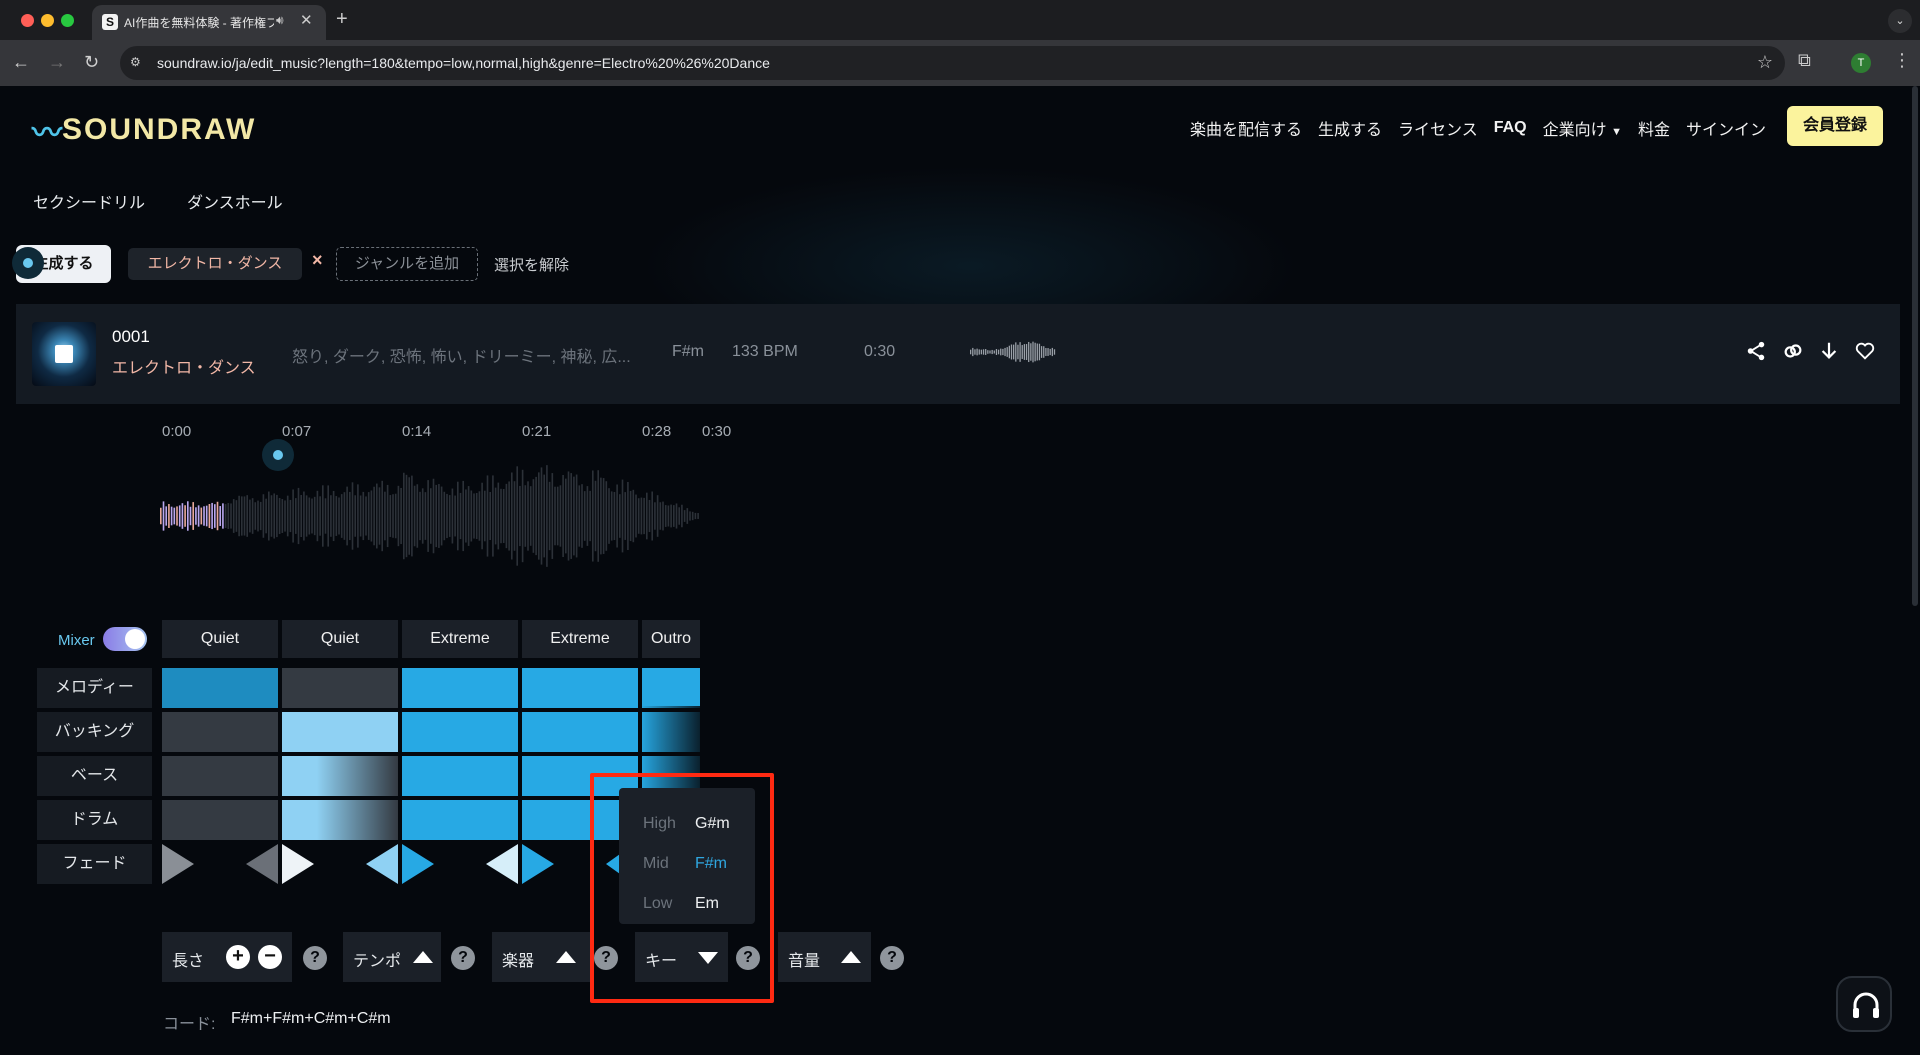 This screenshot has width=1920, height=1055. What do you see at coordinates (215, 264) in the screenshot?
I see `genre-chip: エレクトロ・ダンス` at bounding box center [215, 264].